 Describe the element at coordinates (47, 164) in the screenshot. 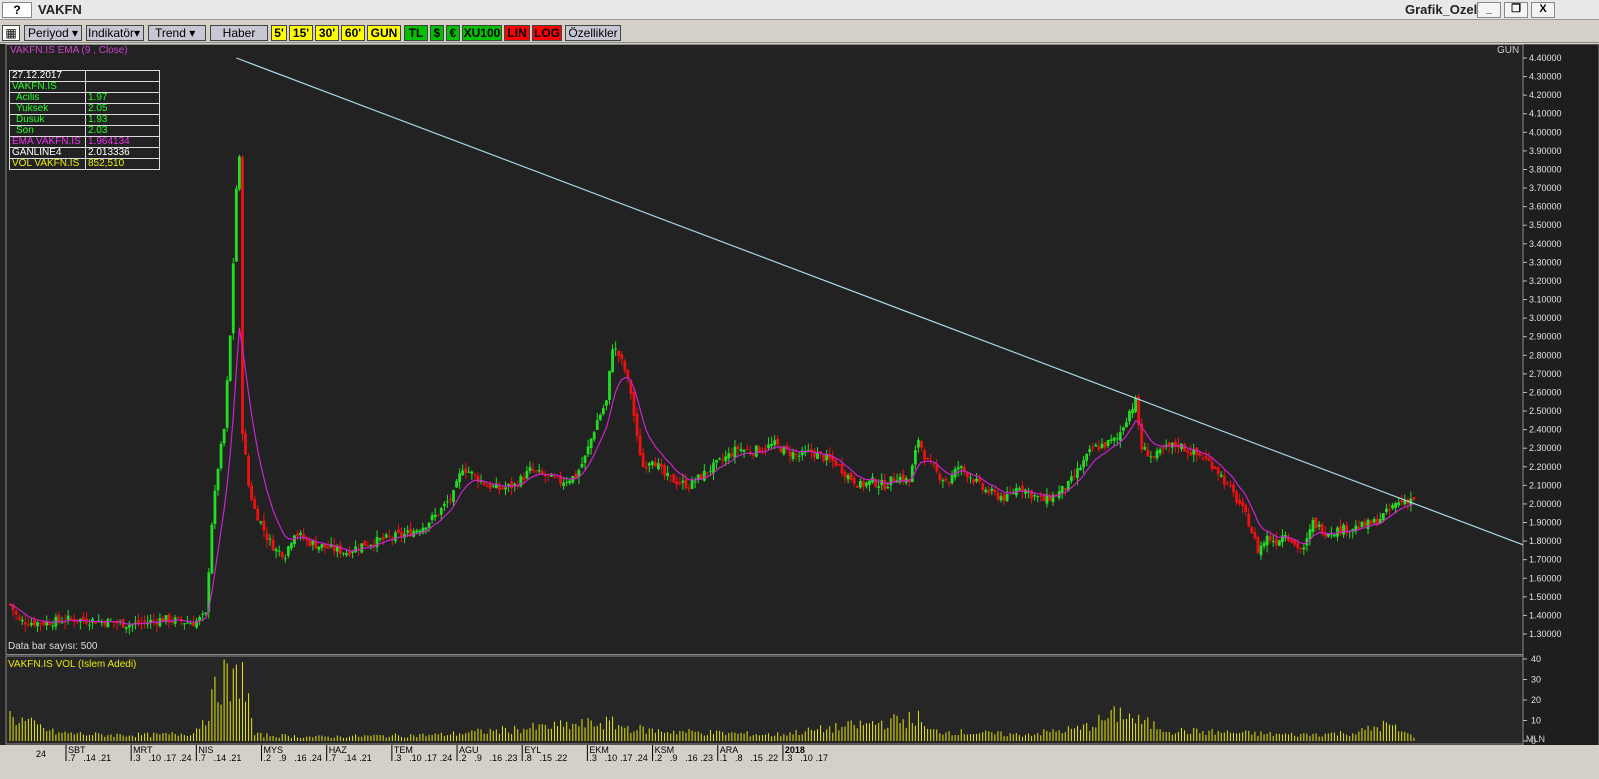

I see `info-vol-key: VOL VAKFN.IS` at that location.